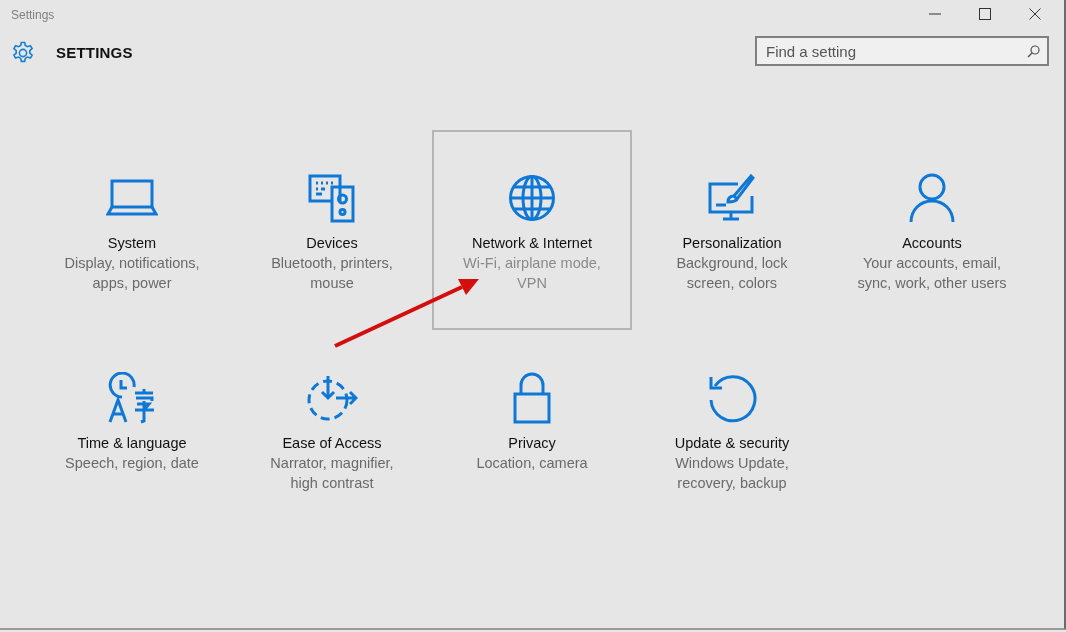 This screenshot has height=632, width=1066. What do you see at coordinates (985, 13) in the screenshot?
I see `maximize-icon` at bounding box center [985, 13].